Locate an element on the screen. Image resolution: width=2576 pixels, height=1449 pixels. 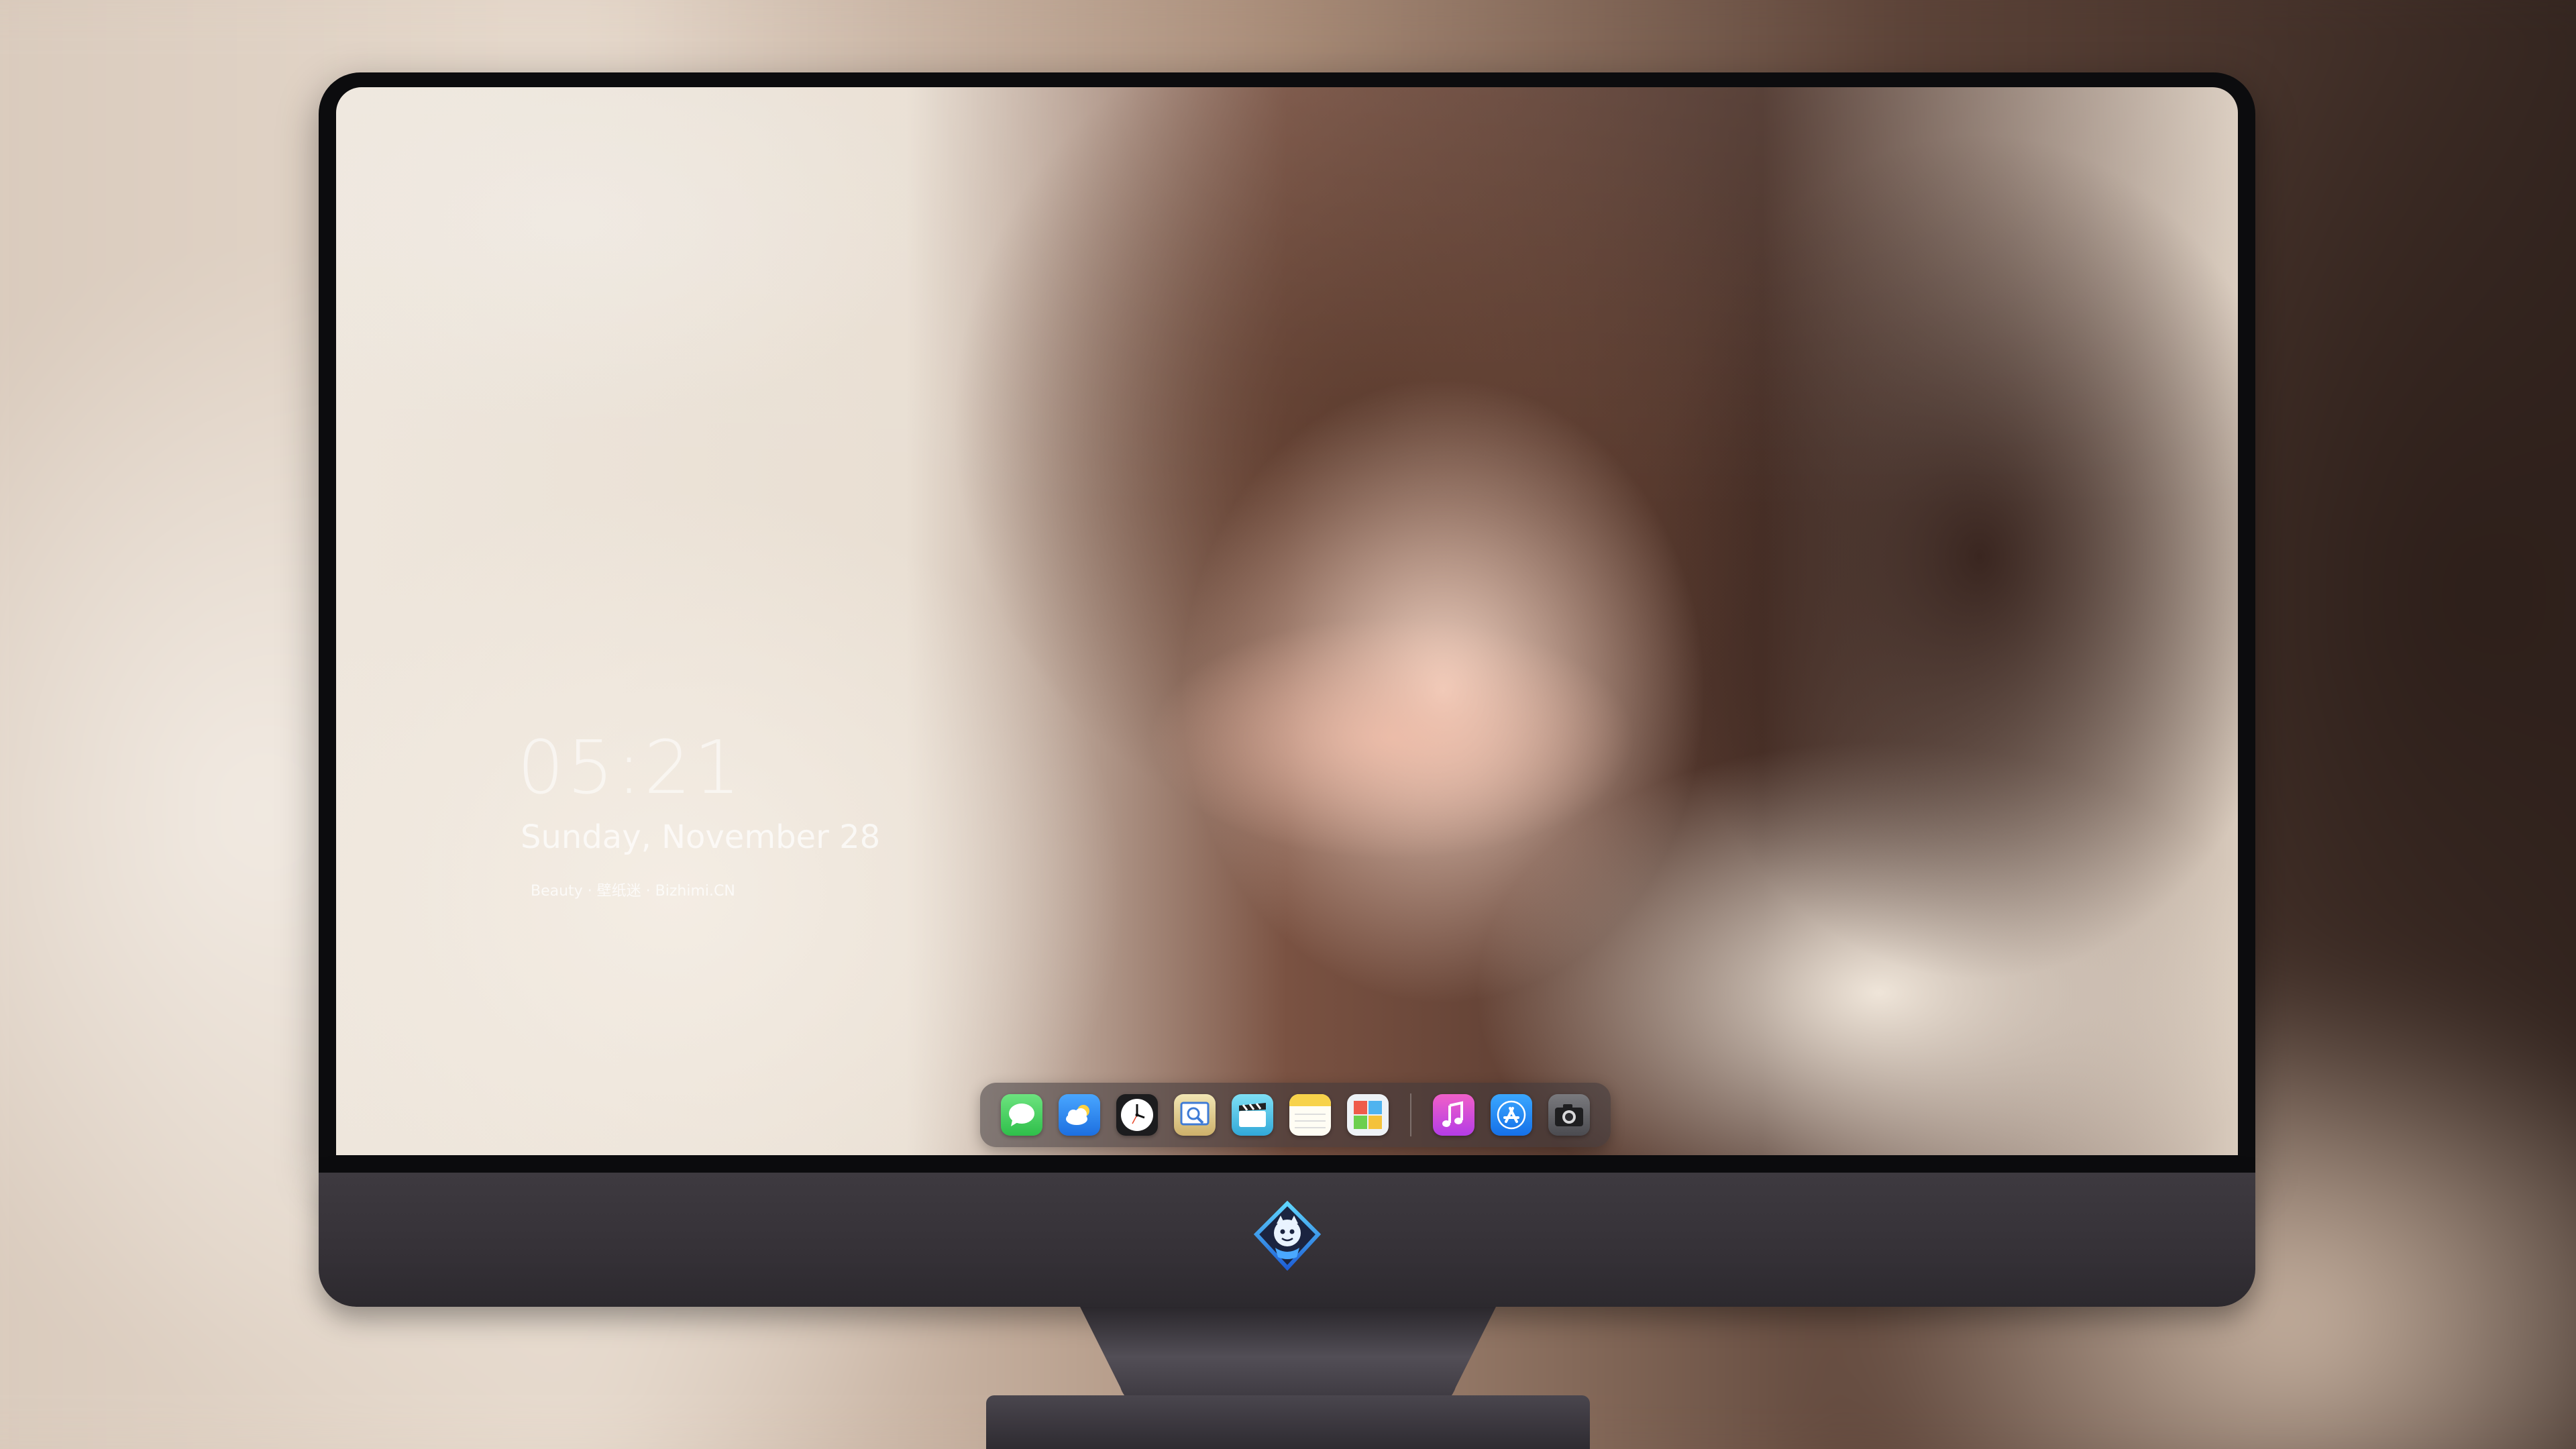
wallpaper-credit: Beauty · 壁纸迷 · Bizhimi.CN is located at coordinates (633, 891).